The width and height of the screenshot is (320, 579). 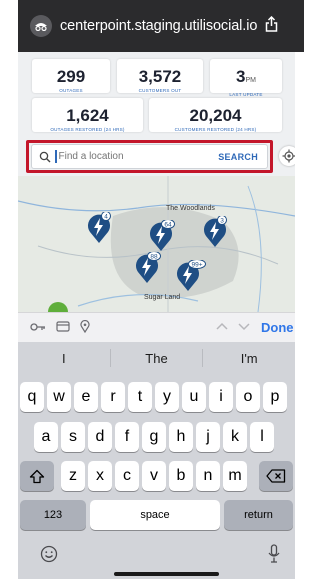 What do you see at coordinates (160, 90) in the screenshot?
I see `stat-label: CUSTOMERS OUT` at bounding box center [160, 90].